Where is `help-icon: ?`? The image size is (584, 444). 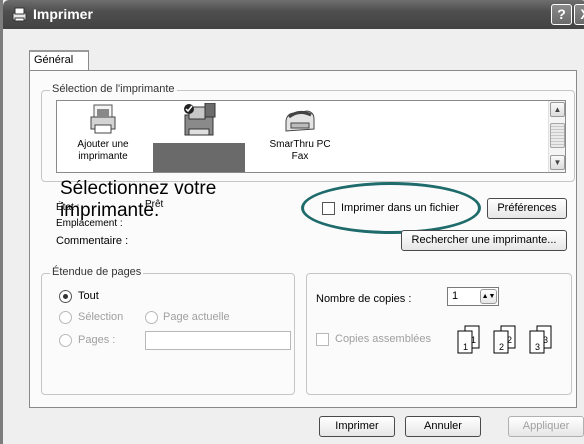 help-icon: ? is located at coordinates (561, 14).